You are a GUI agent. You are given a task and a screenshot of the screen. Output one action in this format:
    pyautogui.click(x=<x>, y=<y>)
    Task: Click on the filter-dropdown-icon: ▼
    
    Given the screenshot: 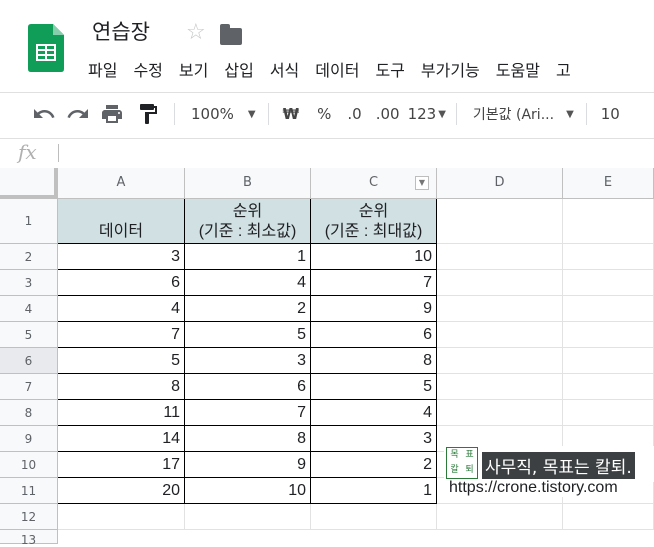 What is the action you would take?
    pyautogui.click(x=422, y=183)
    